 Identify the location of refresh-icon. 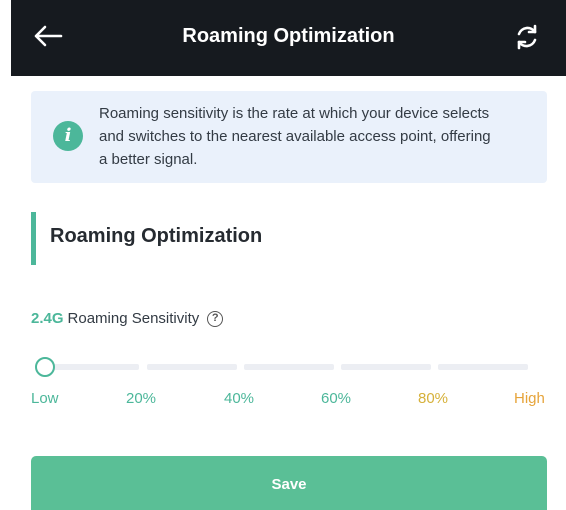
(527, 37).